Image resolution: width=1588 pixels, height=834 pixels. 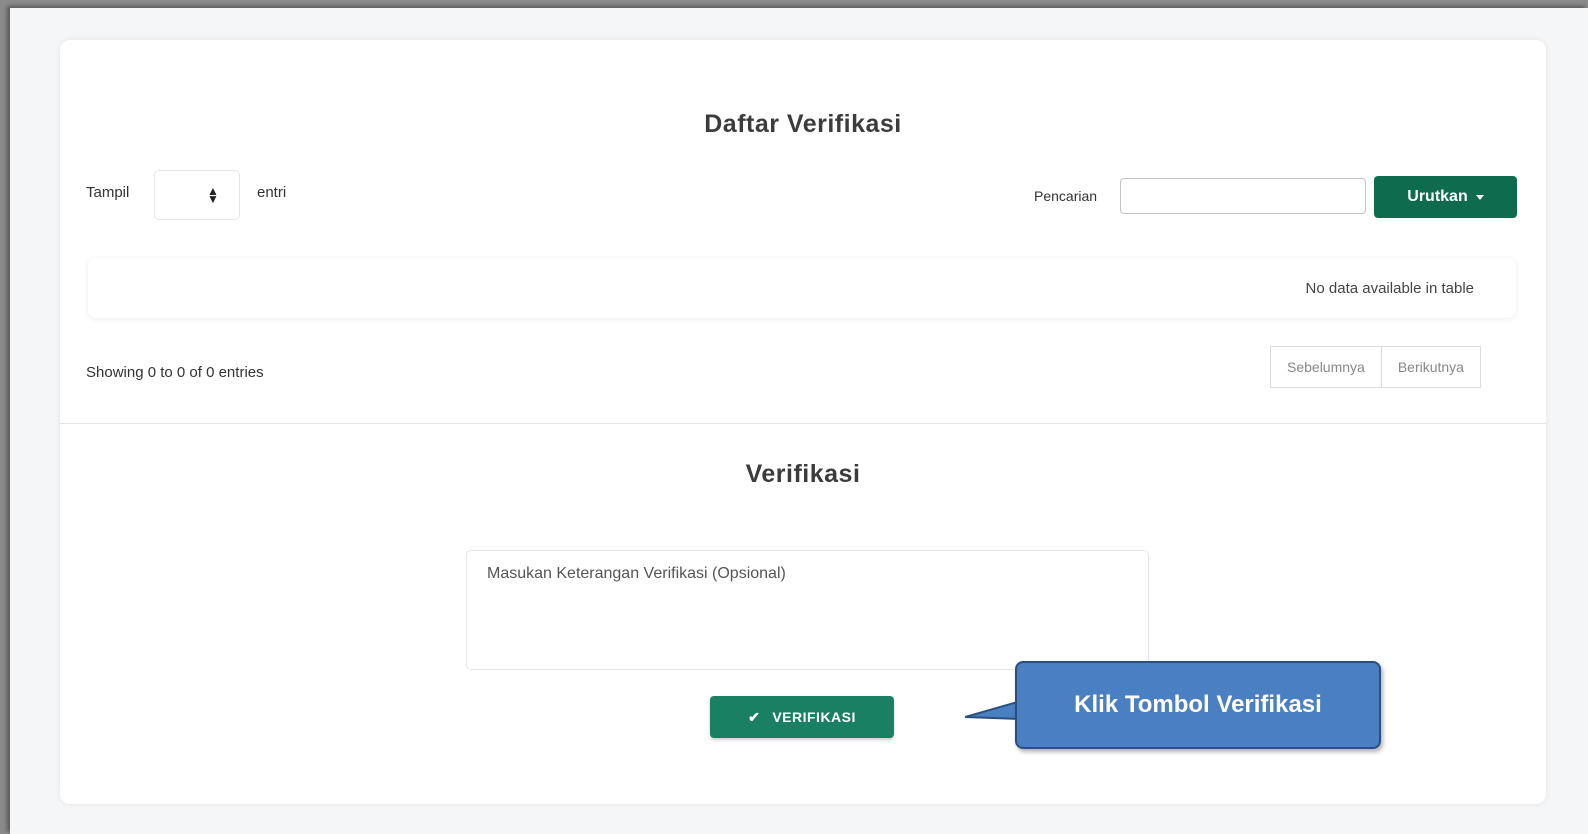 What do you see at coordinates (803, 124) in the screenshot?
I see `list-title: Daftar Verifikasi` at bounding box center [803, 124].